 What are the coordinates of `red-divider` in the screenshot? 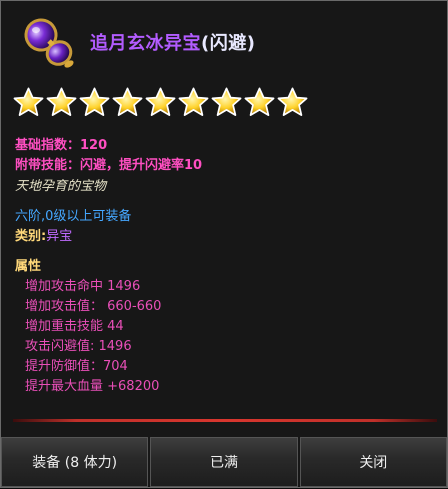 It's located at (225, 420).